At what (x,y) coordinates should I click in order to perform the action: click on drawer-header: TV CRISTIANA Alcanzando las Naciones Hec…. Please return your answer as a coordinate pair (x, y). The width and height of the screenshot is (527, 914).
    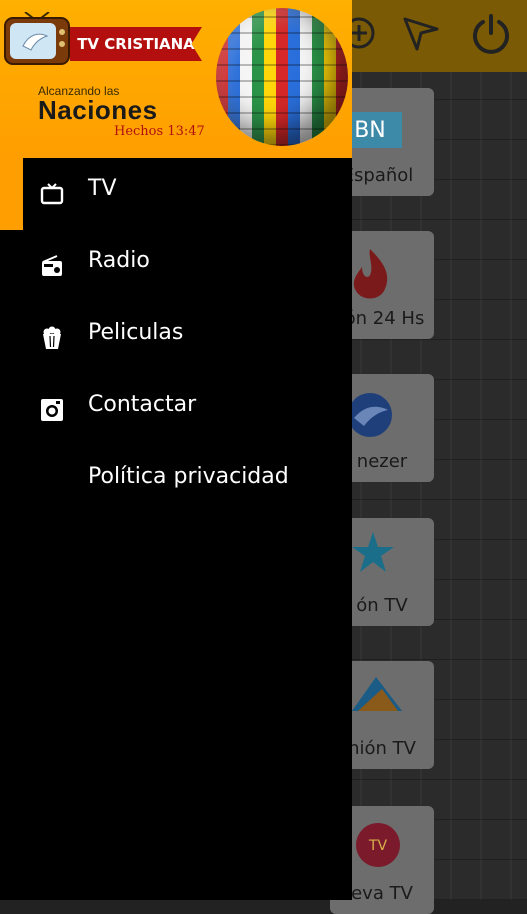
    Looking at the image, I should click on (176, 79).